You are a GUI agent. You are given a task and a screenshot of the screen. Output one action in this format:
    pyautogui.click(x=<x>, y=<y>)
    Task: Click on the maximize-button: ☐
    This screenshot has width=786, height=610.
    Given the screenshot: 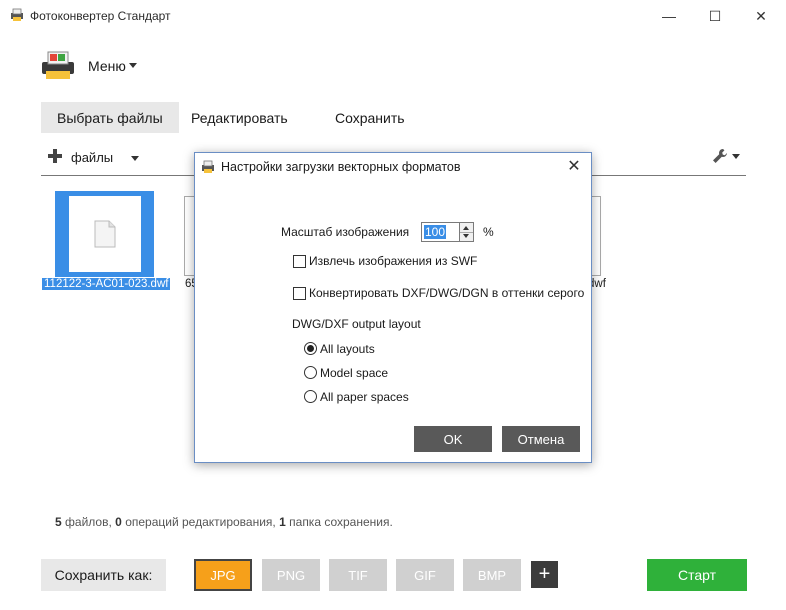 What is the action you would take?
    pyautogui.click(x=715, y=16)
    